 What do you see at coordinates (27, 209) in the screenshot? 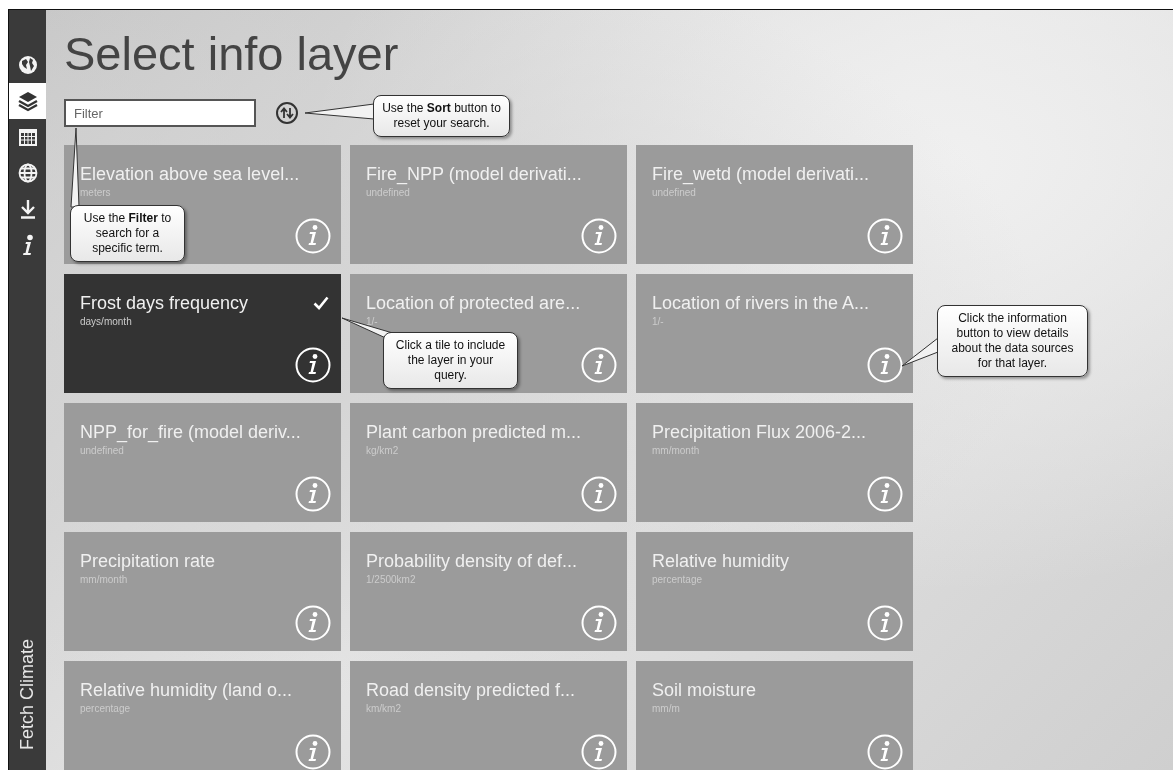
I see `download-icon` at bounding box center [27, 209].